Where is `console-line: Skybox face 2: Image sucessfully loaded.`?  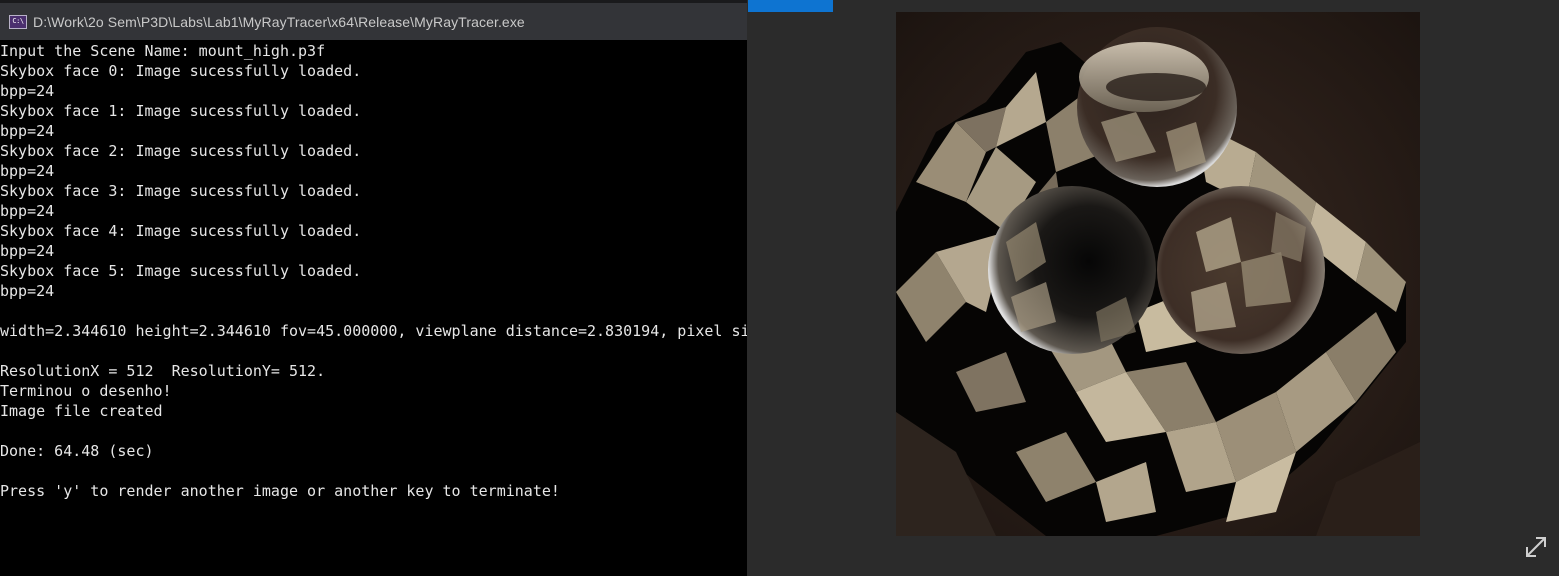 console-line: Skybox face 2: Image sucessfully loaded. is located at coordinates (181, 151).